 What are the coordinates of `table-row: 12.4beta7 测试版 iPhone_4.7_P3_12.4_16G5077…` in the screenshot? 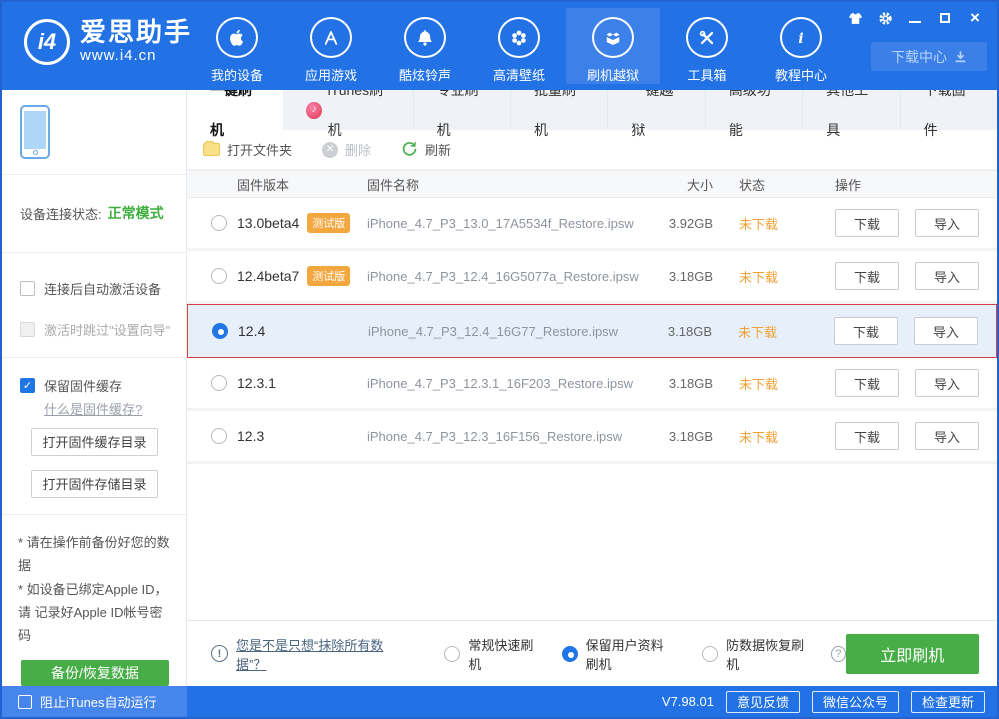 It's located at (592, 277).